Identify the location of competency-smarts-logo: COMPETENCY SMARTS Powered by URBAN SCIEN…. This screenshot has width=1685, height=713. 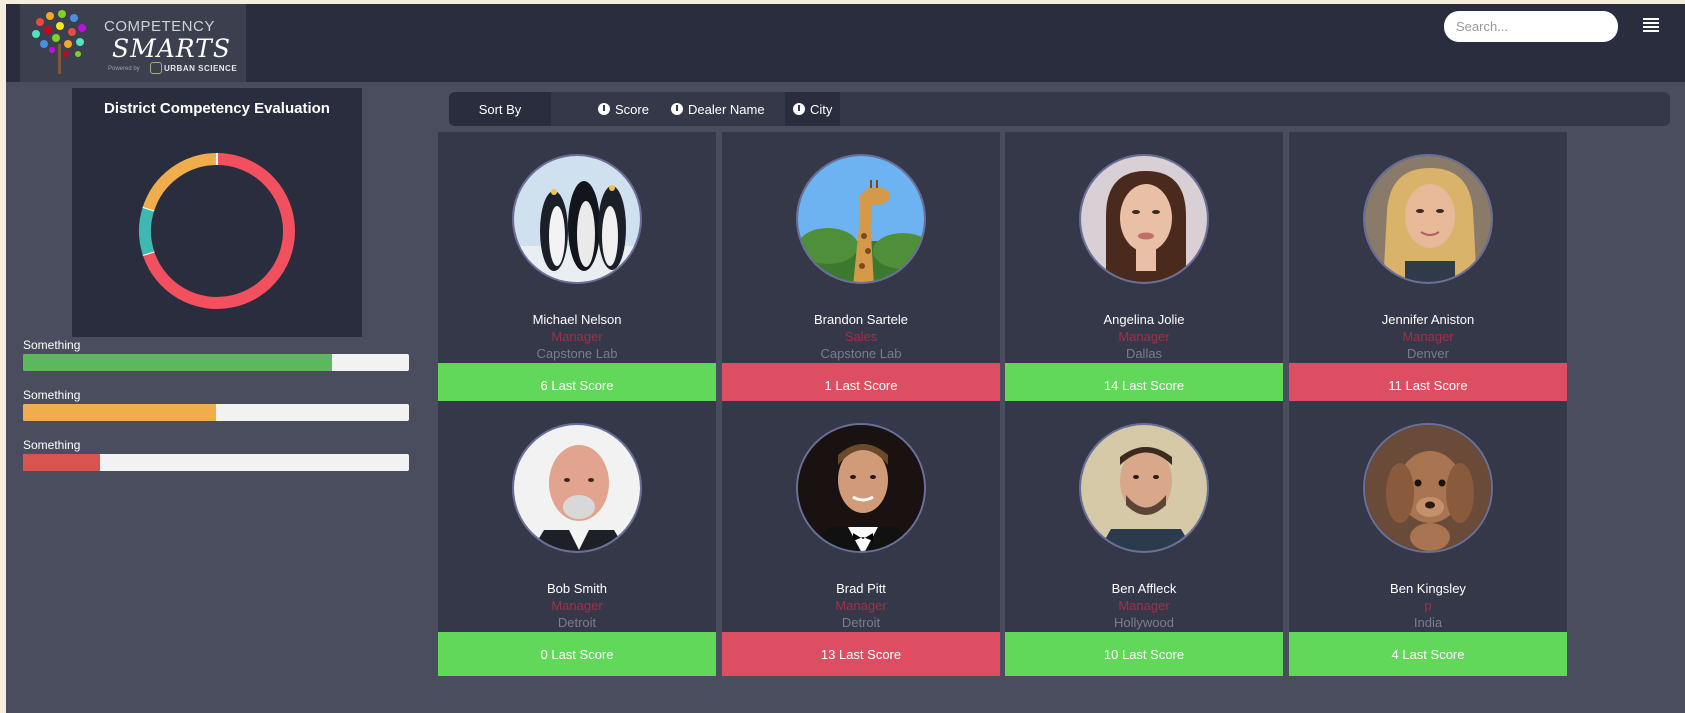
(133, 43).